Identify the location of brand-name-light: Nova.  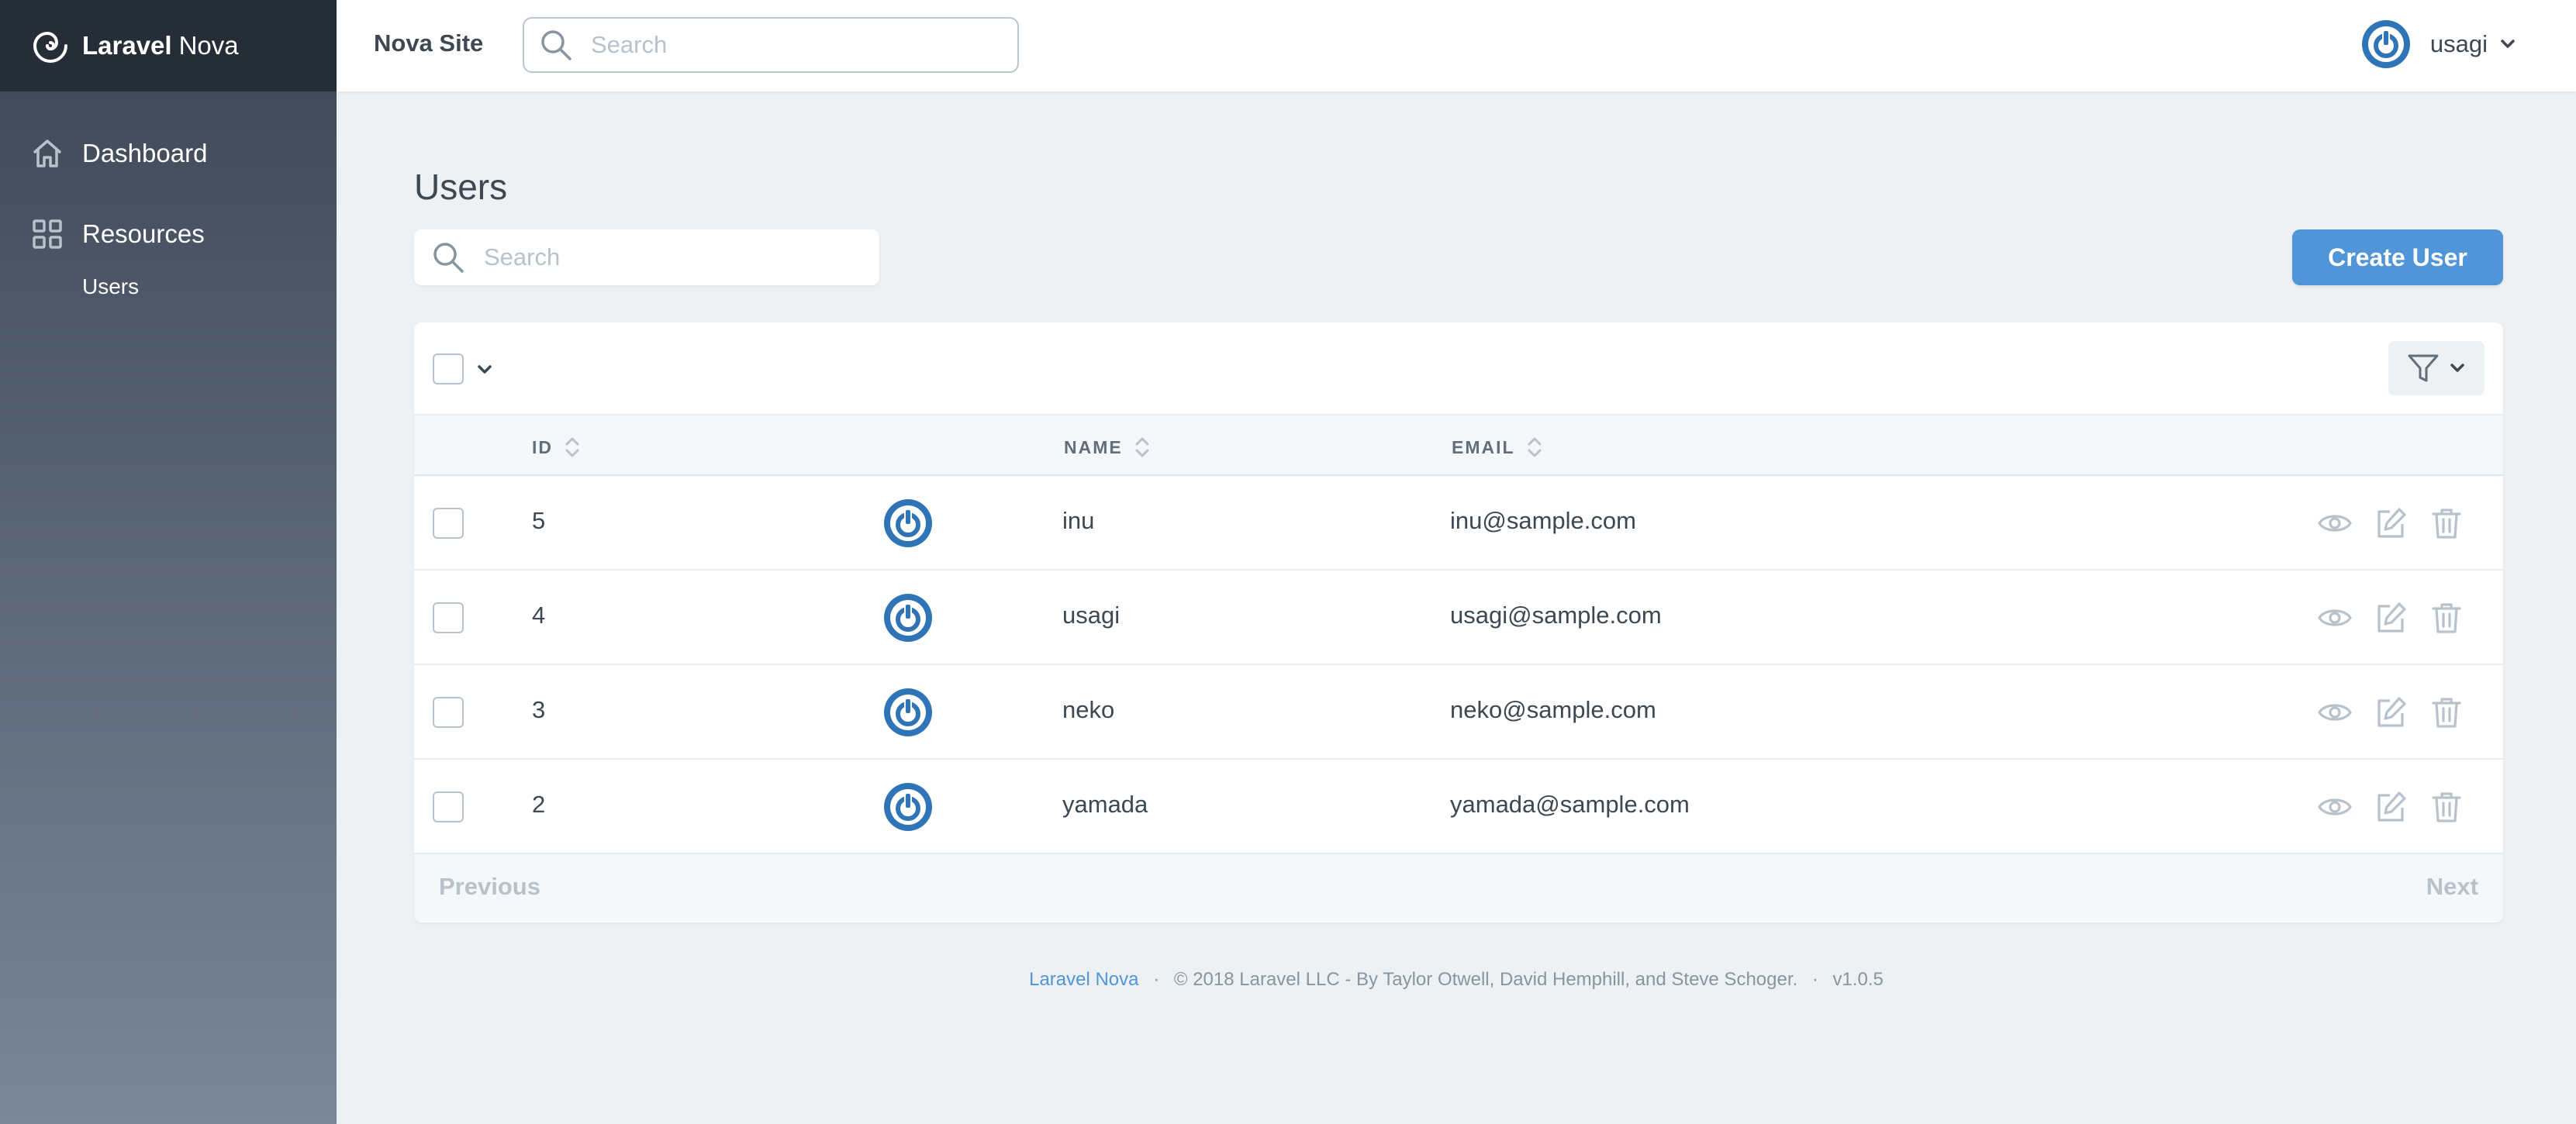
(208, 45).